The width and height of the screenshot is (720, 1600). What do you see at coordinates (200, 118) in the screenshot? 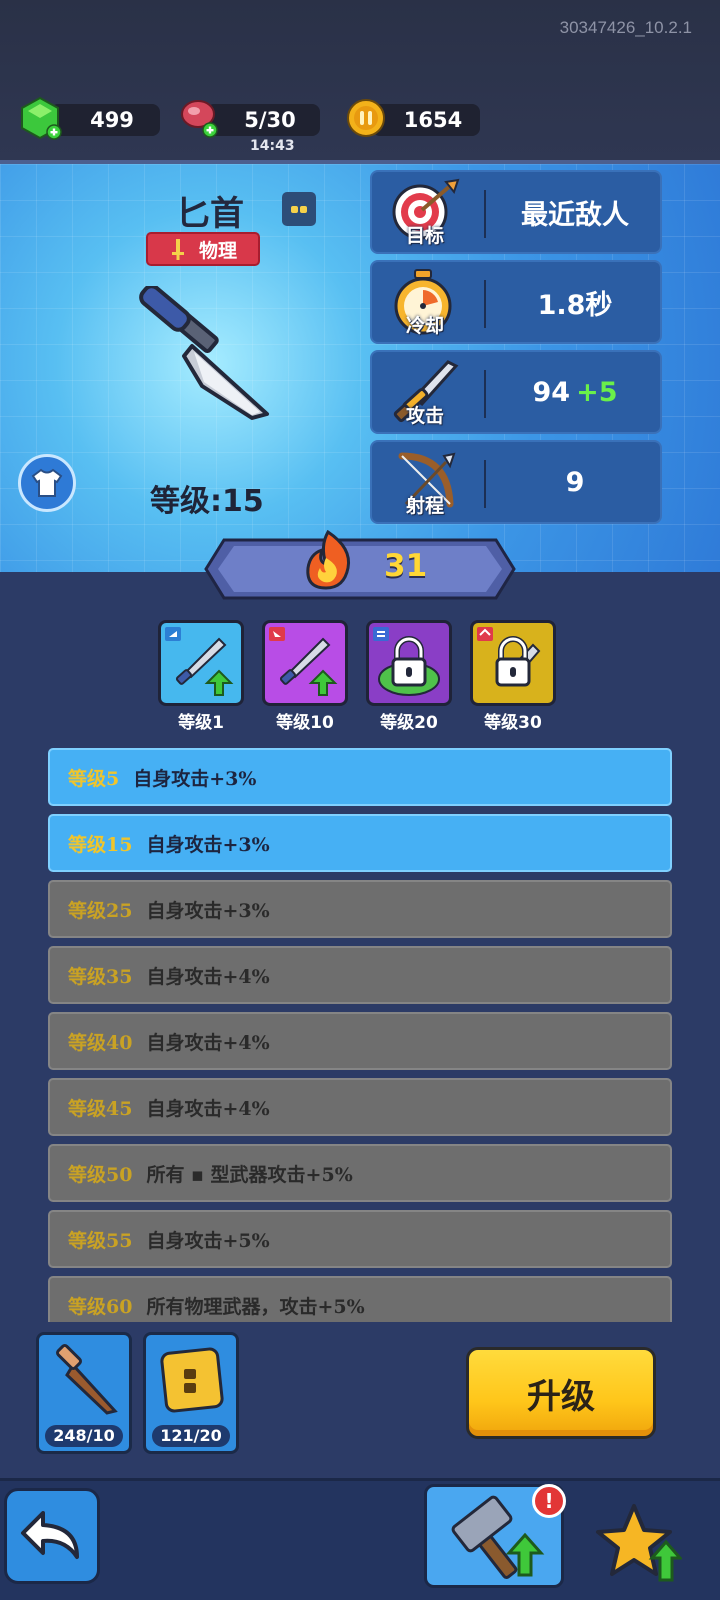
I see `meat-icon` at bounding box center [200, 118].